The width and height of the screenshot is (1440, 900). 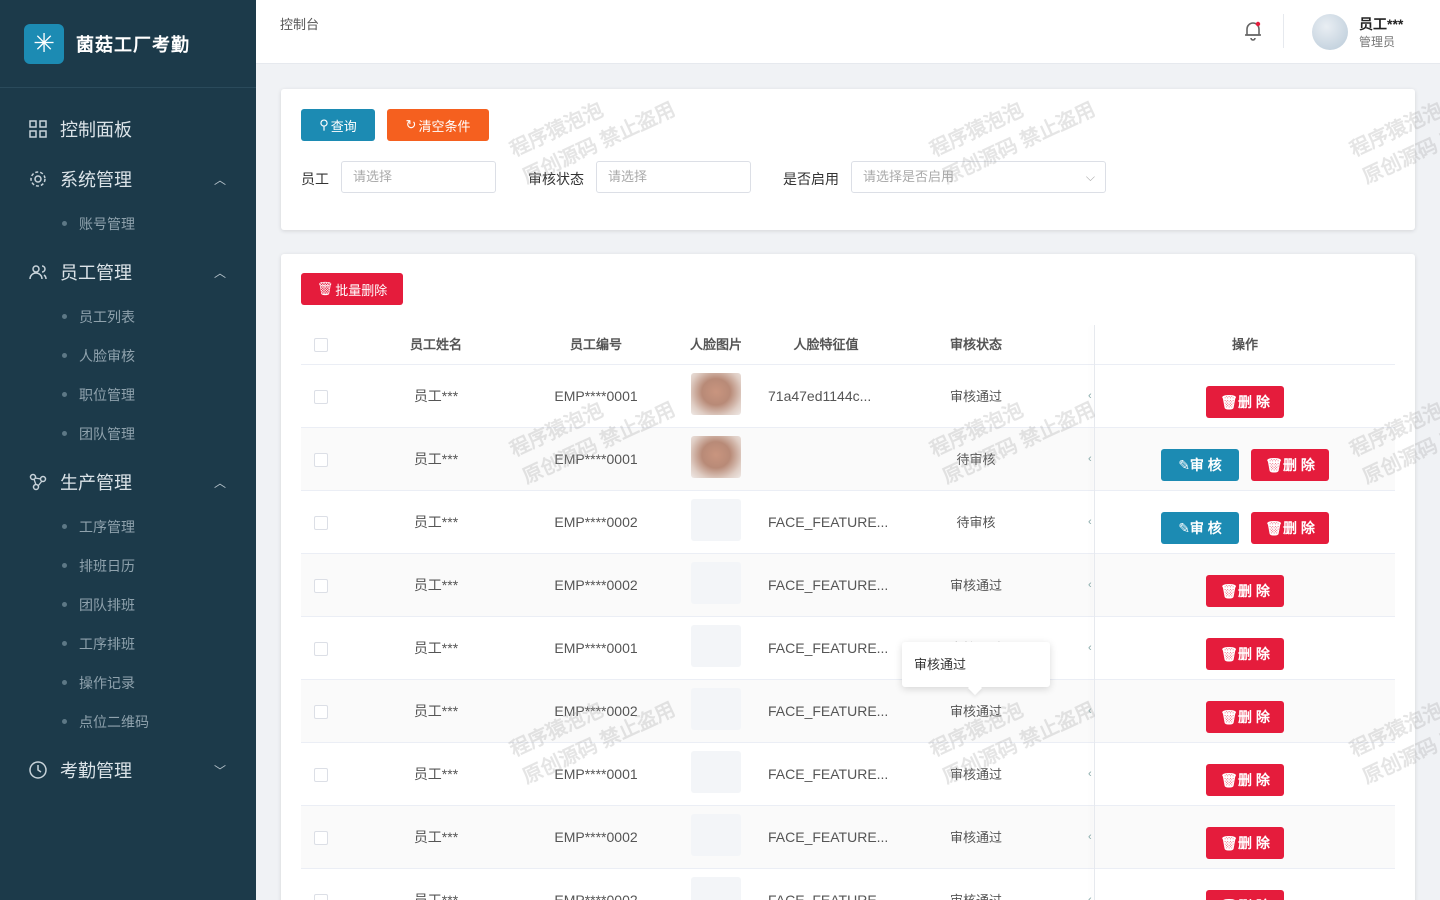 What do you see at coordinates (338, 125) in the screenshot?
I see `search-button: ⚲ 查询` at bounding box center [338, 125].